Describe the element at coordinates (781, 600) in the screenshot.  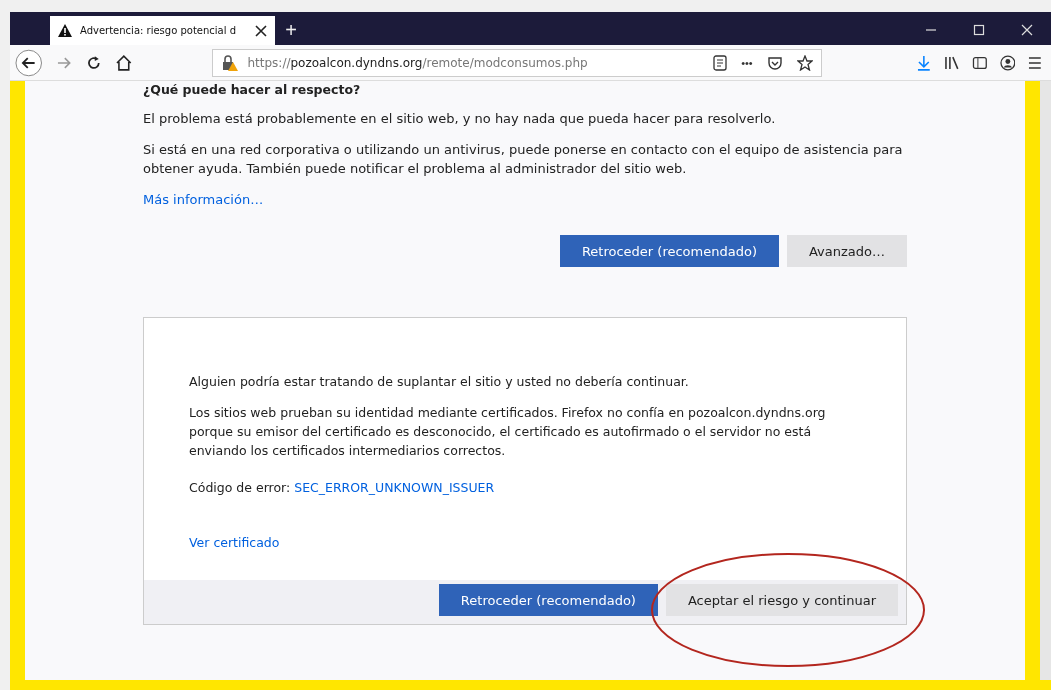
I see `action-button: Aceptar el riesgo y continuar` at that location.